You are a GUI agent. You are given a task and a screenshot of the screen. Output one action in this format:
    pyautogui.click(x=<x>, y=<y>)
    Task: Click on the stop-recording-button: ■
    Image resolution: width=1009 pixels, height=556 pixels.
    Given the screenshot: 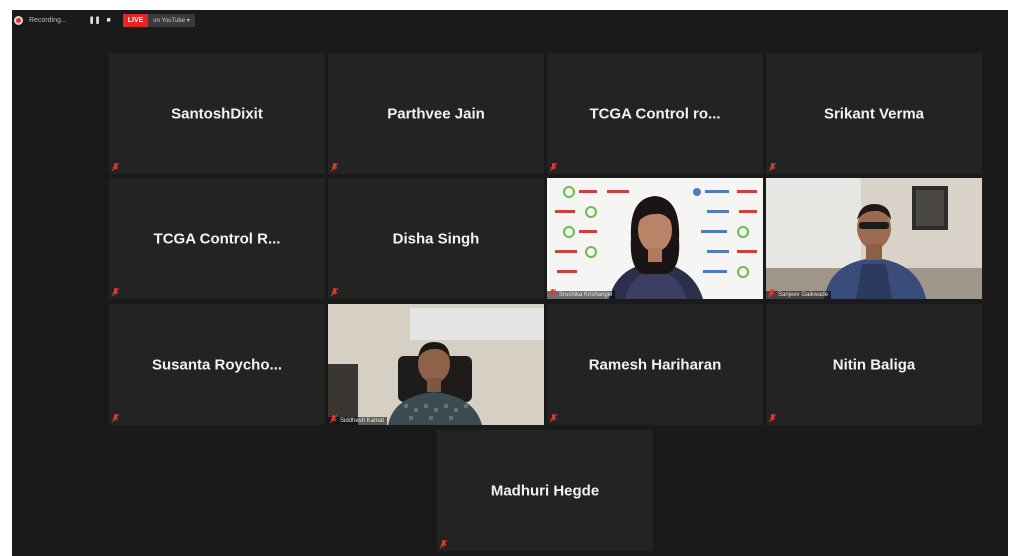 What is the action you would take?
    pyautogui.click(x=108, y=20)
    